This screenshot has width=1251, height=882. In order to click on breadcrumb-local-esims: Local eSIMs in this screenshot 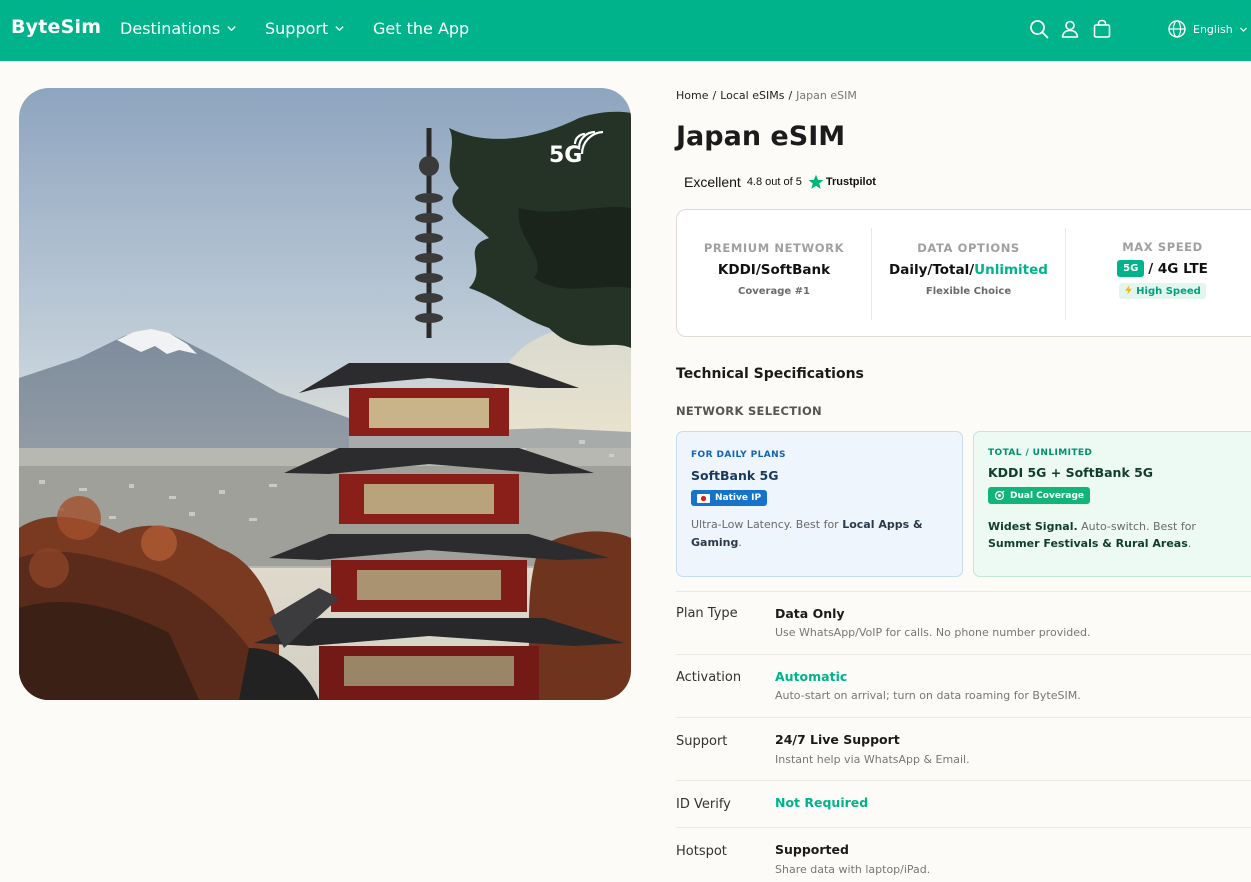, I will do `click(752, 95)`.